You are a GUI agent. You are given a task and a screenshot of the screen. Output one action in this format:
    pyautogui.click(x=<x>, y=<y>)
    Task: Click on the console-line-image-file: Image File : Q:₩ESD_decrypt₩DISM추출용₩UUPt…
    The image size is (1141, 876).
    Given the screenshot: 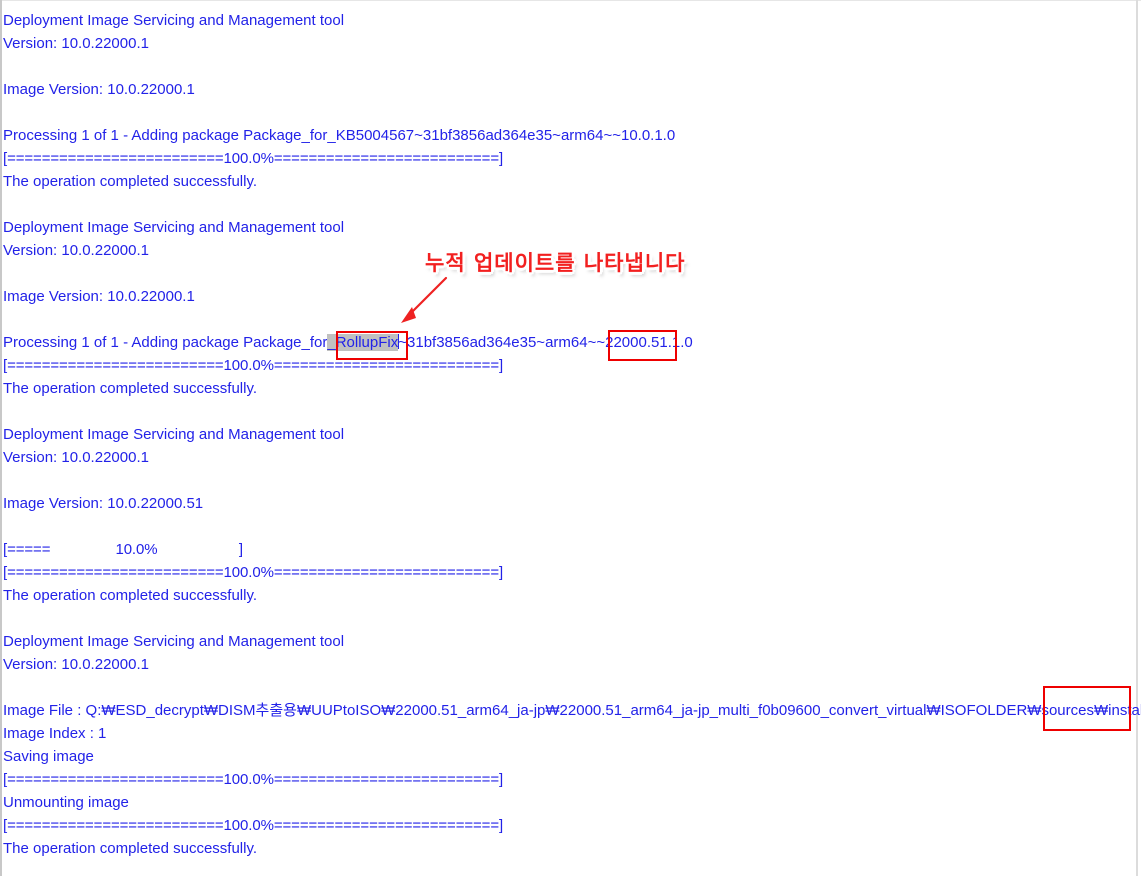 What is the action you would take?
    pyautogui.click(x=572, y=710)
    